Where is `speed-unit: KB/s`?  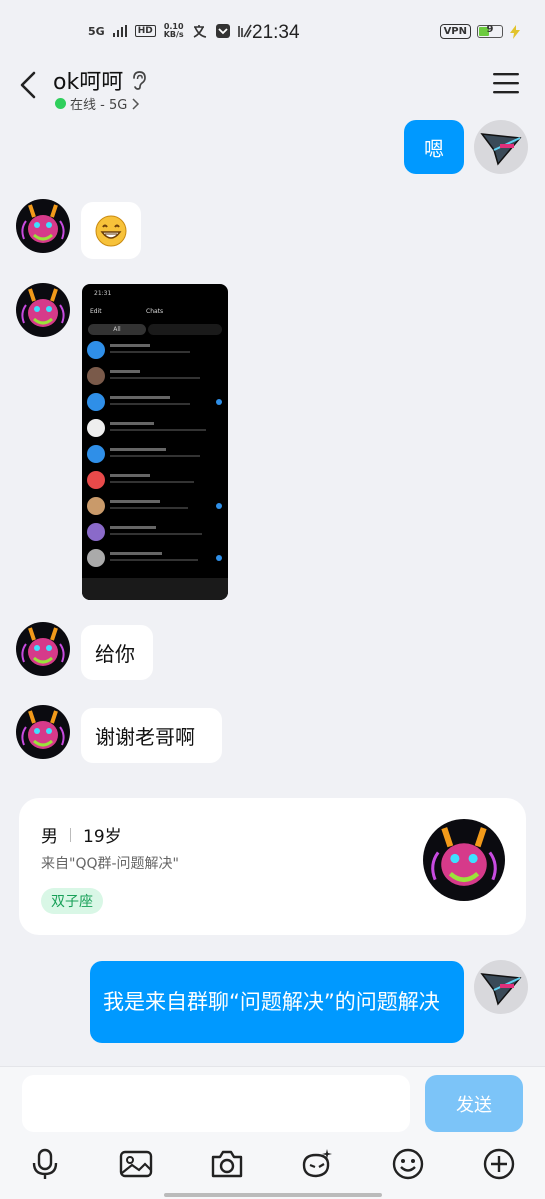 speed-unit: KB/s is located at coordinates (173, 34).